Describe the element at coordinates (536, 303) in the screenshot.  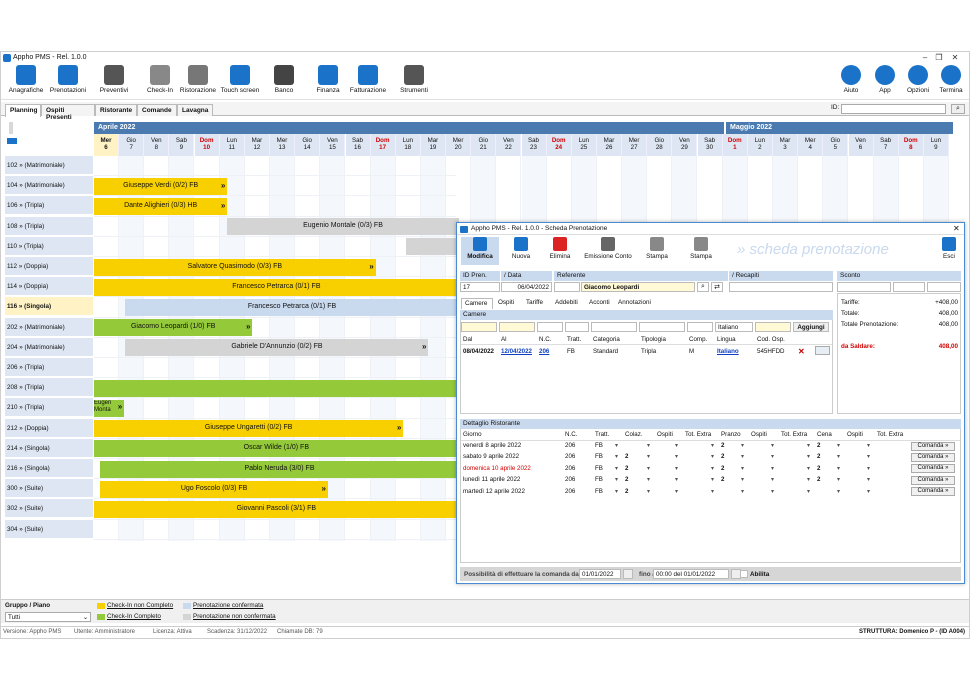
I see `dialog-tab-tariffe: Tariffe` at that location.